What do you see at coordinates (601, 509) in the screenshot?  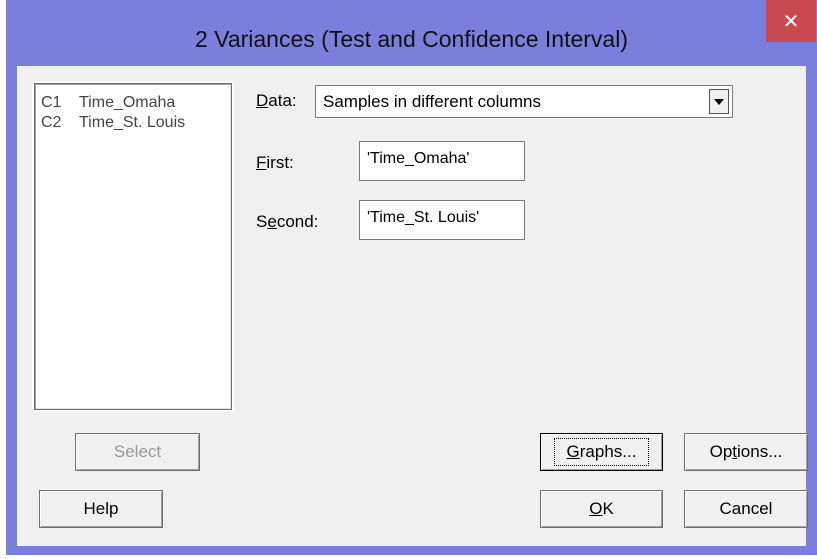 I see `ok-button: OK` at bounding box center [601, 509].